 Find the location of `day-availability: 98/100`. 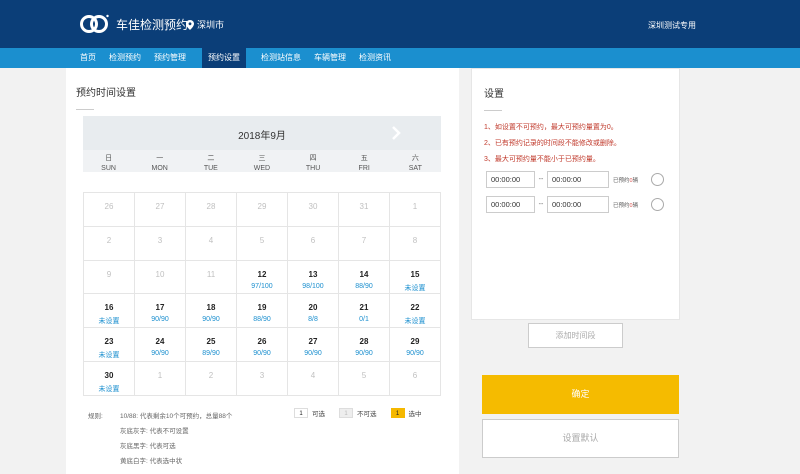

day-availability: 98/100 is located at coordinates (313, 286).